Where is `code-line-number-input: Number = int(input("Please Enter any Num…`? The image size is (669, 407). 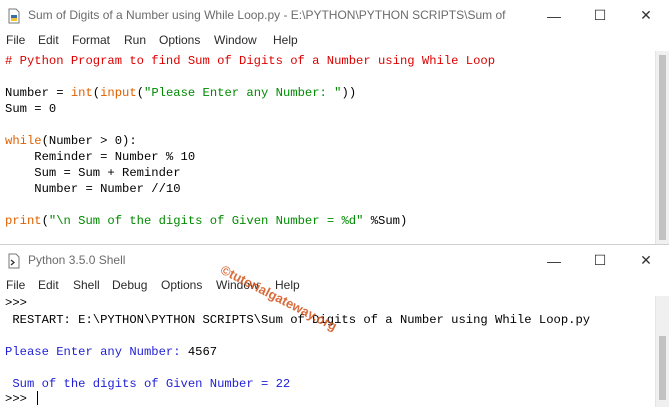 code-line-number-input: Number = int(input("Please Enter any Num… is located at coordinates (181, 93).